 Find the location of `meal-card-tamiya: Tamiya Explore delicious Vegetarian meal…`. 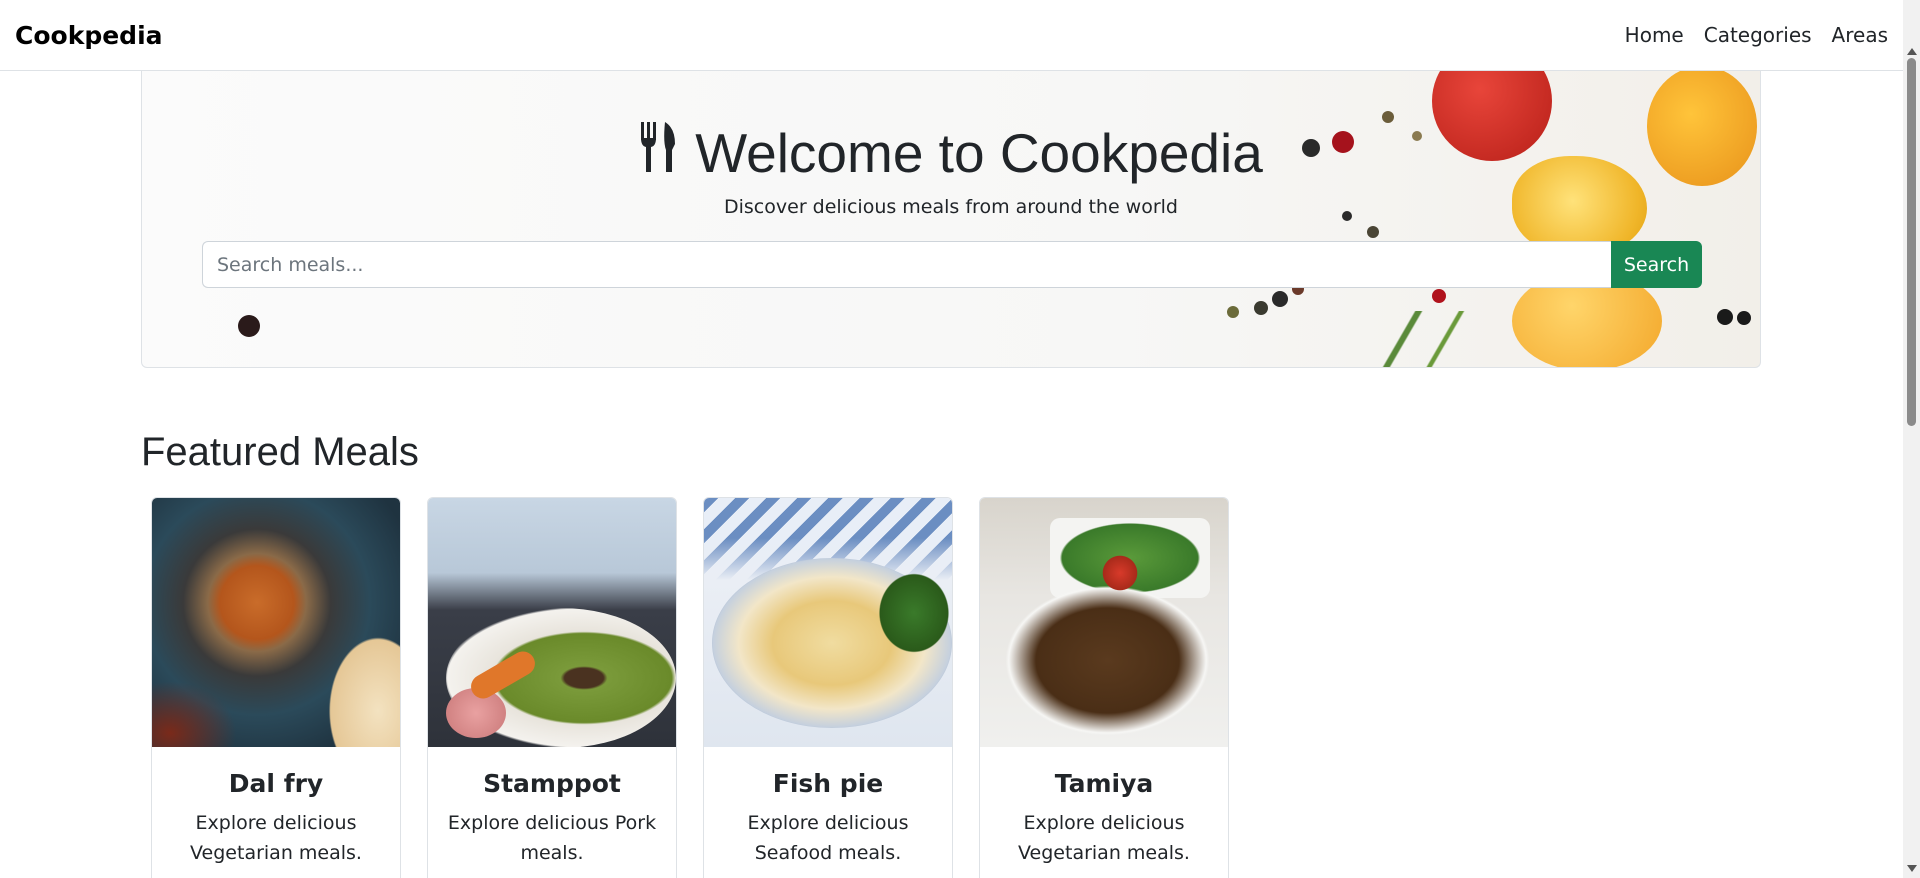

meal-card-tamiya: Tamiya Explore delicious Vegetarian meal… is located at coordinates (1104, 687).